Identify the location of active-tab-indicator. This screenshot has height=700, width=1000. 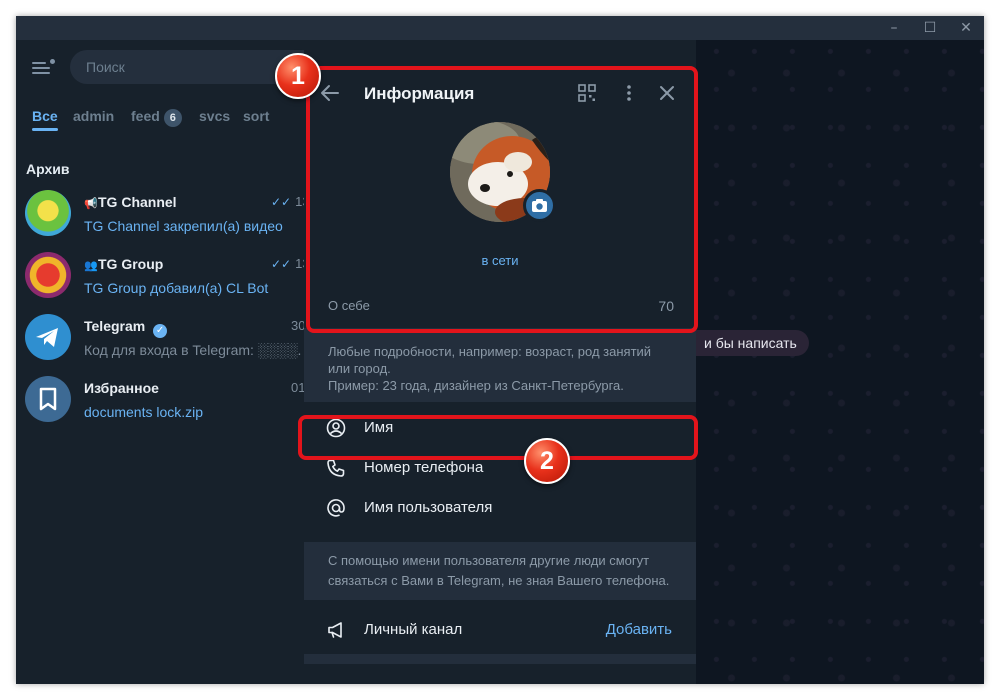
(45, 129).